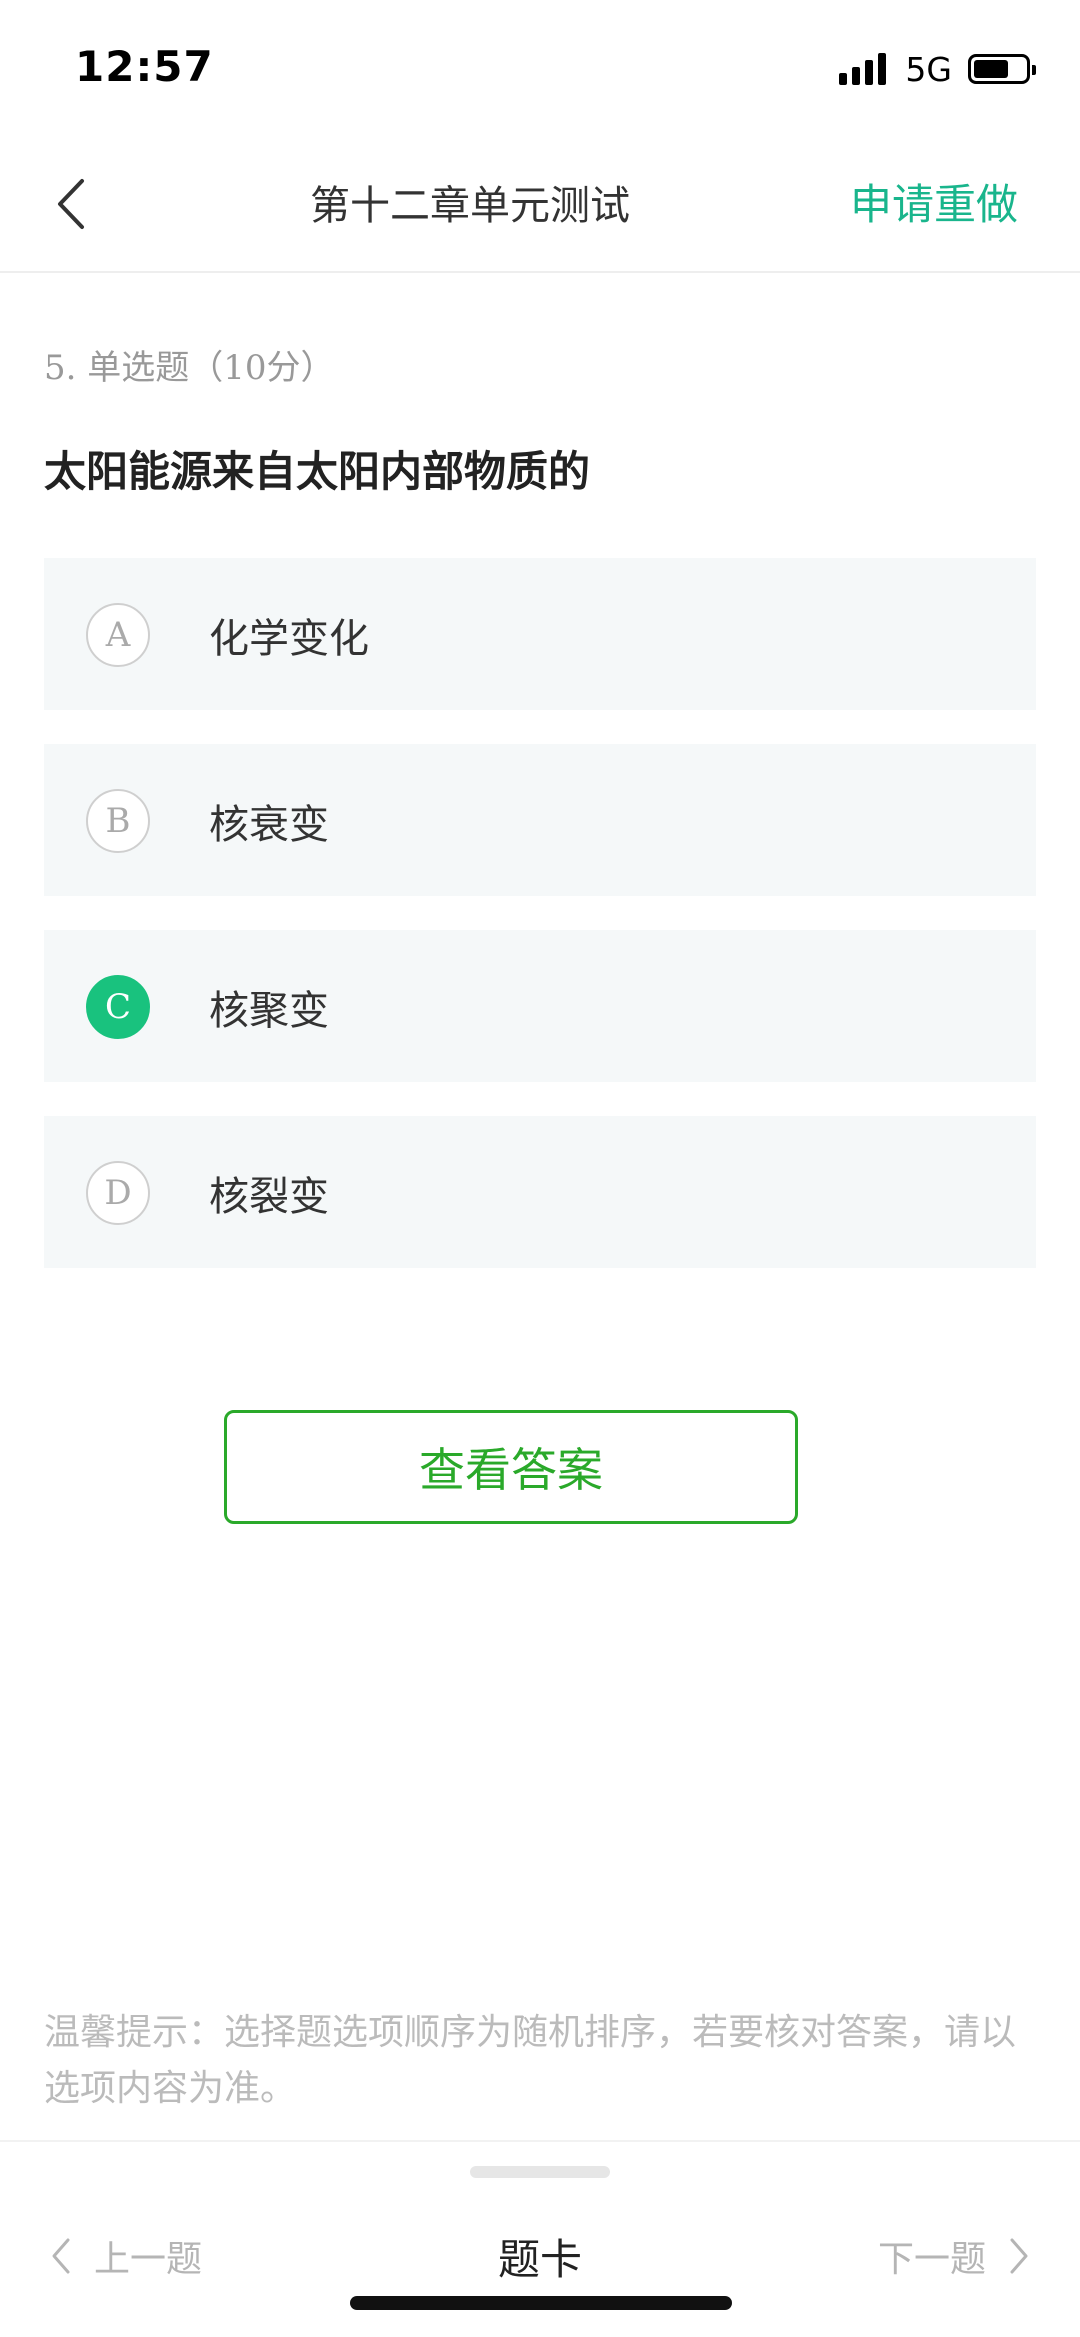  What do you see at coordinates (928, 69) in the screenshot?
I see `network-label: 5G` at bounding box center [928, 69].